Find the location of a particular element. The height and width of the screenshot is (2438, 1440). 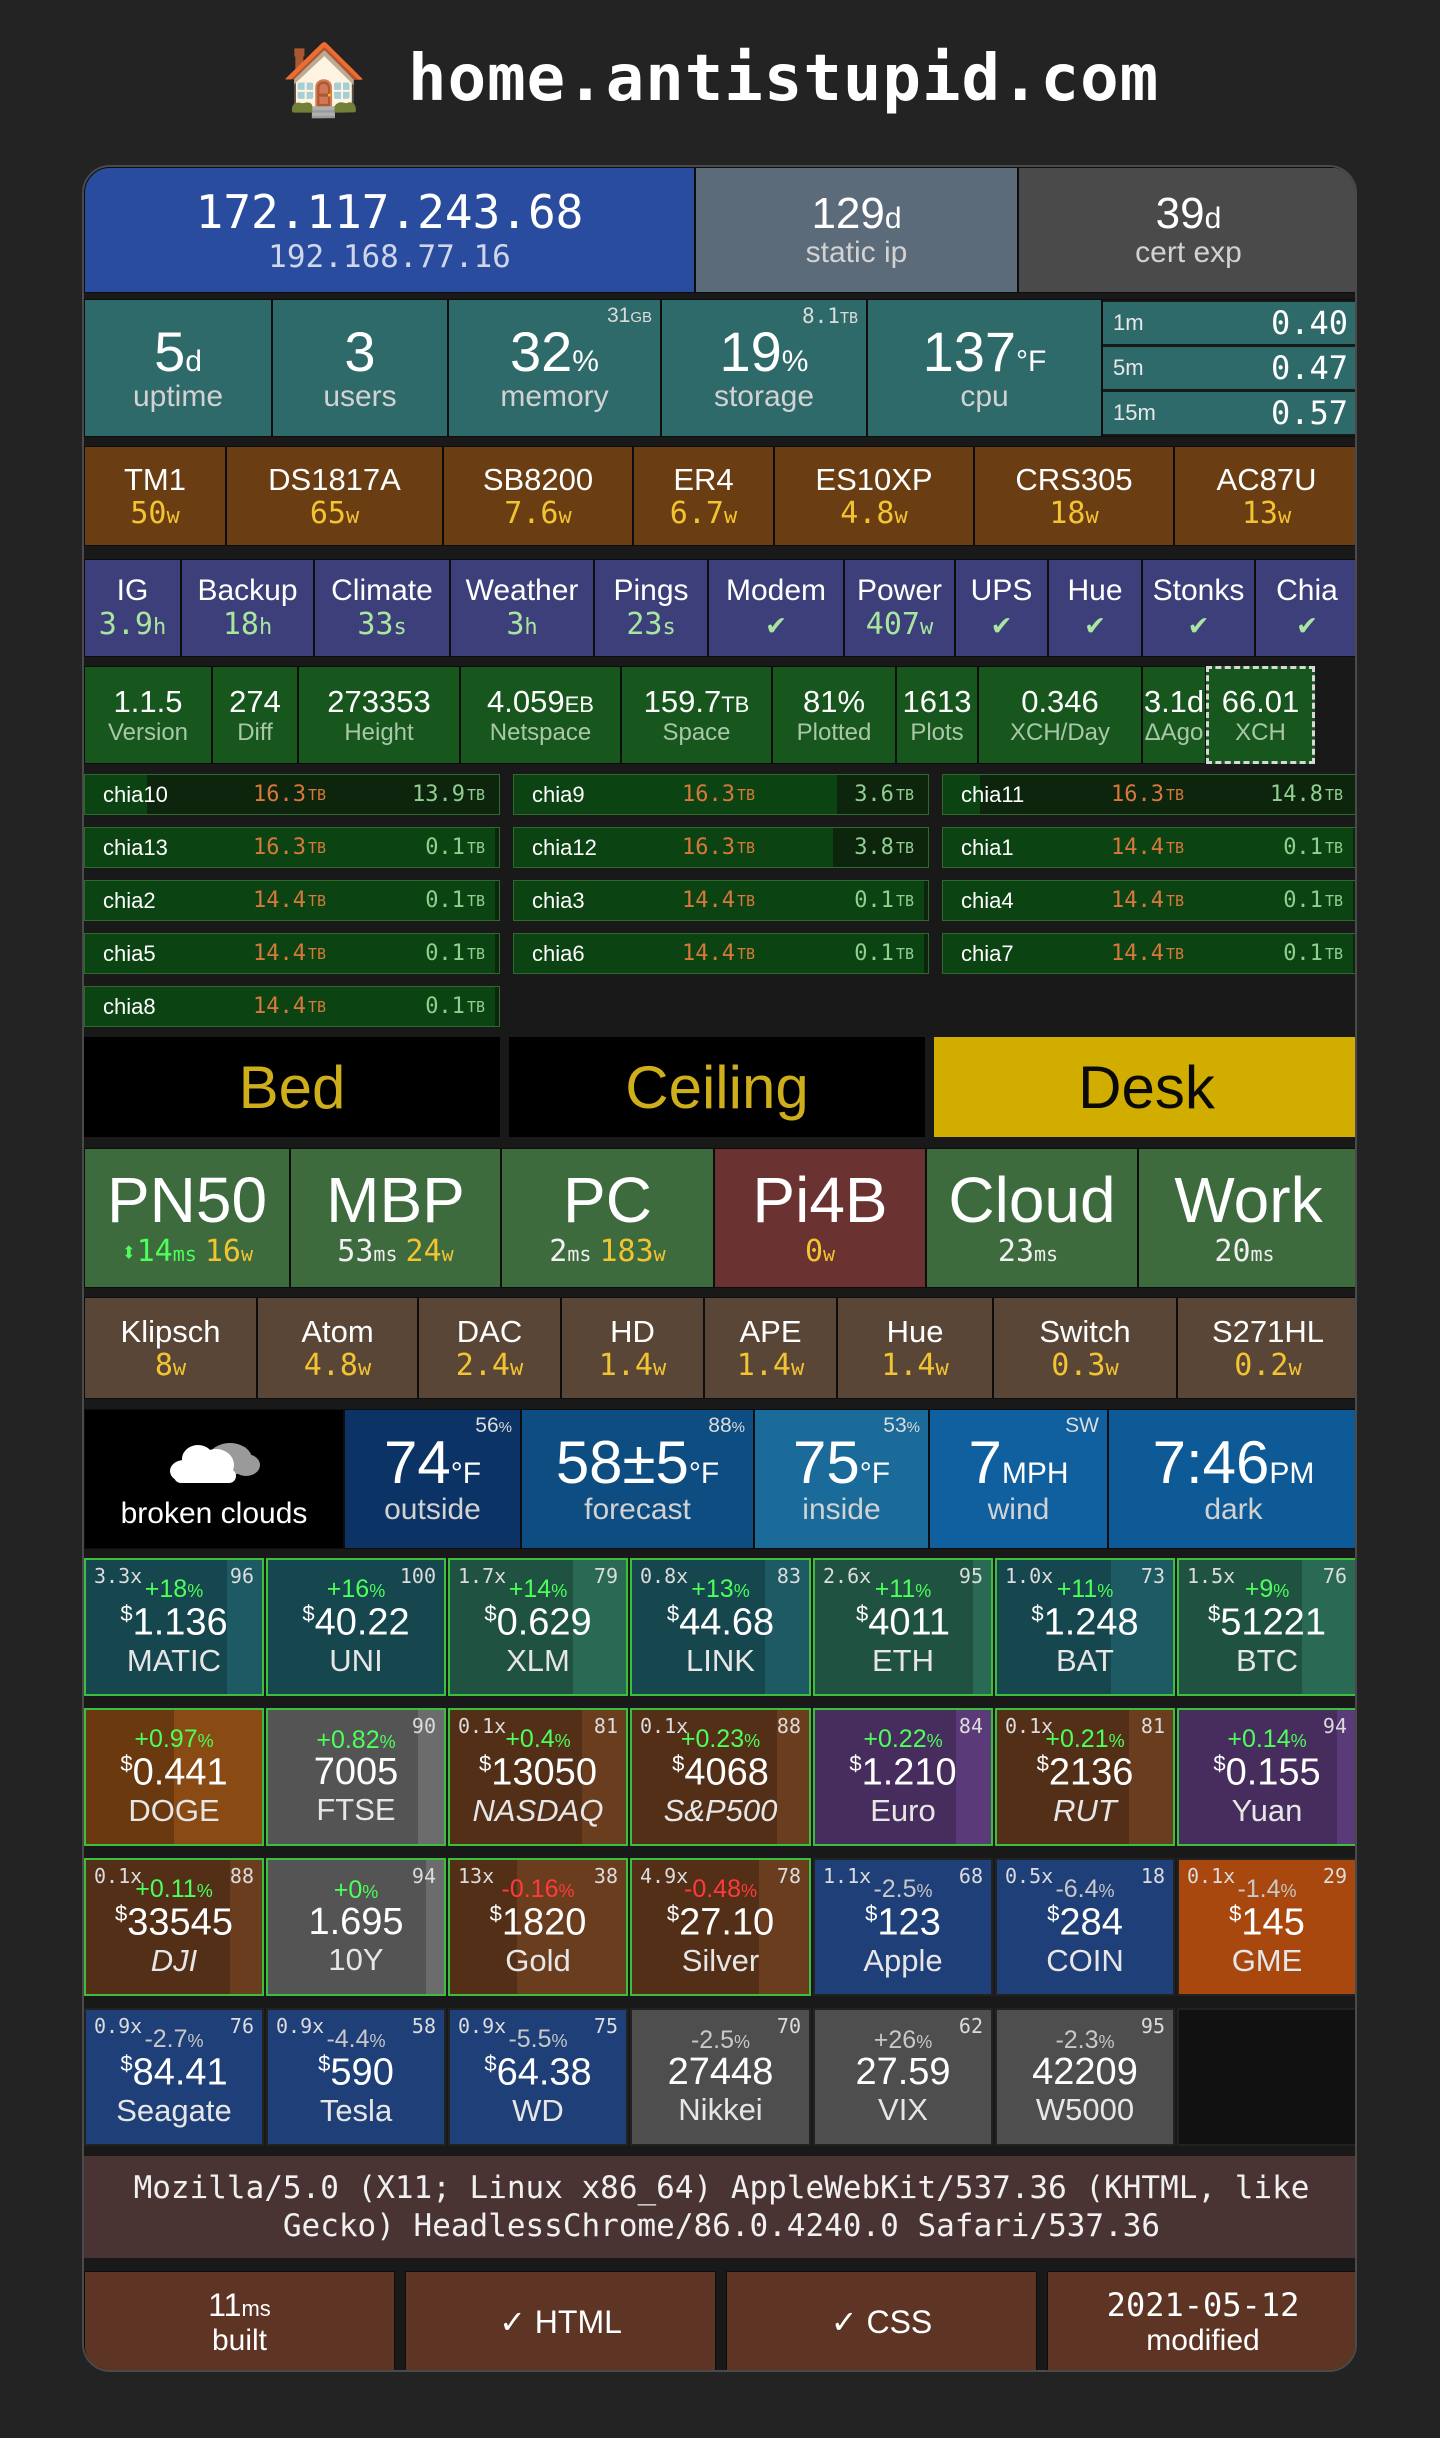

stock-tile: 0.1x 81 +0.4% $13050 NASDAQ is located at coordinates (538, 1777).